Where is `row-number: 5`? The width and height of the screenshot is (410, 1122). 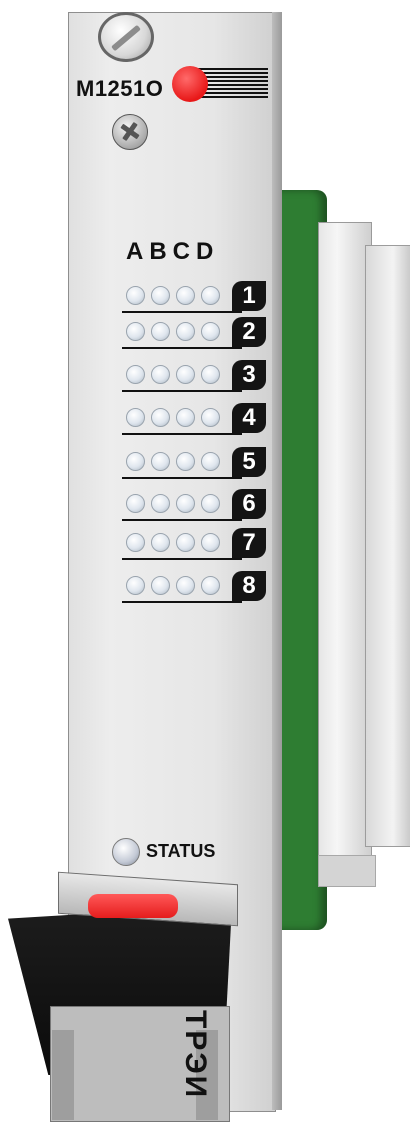
row-number: 5 is located at coordinates (249, 462).